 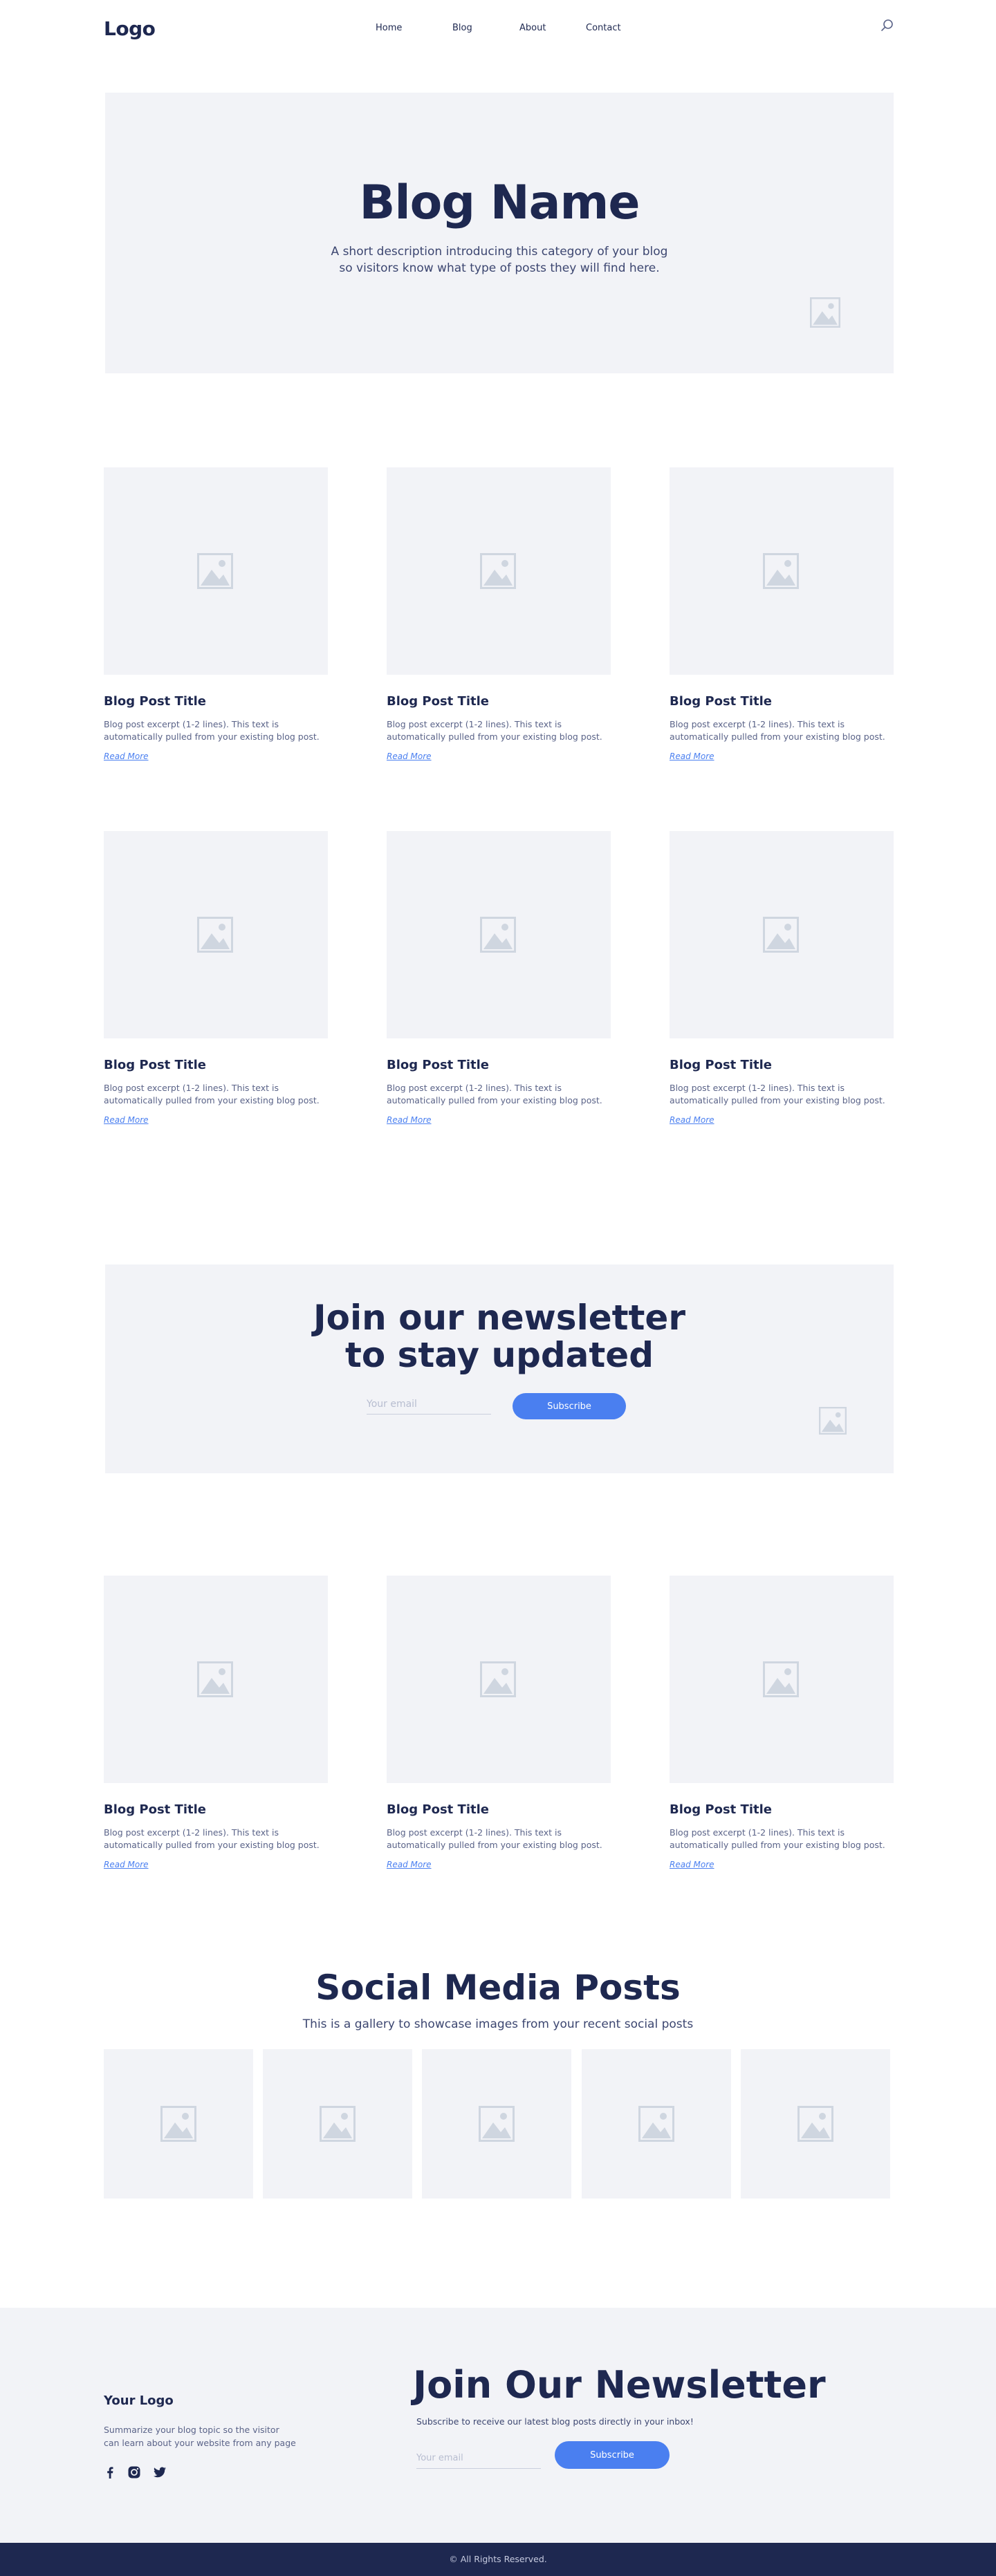 I want to click on subscribe-button: Subscribe, so click(x=569, y=1406).